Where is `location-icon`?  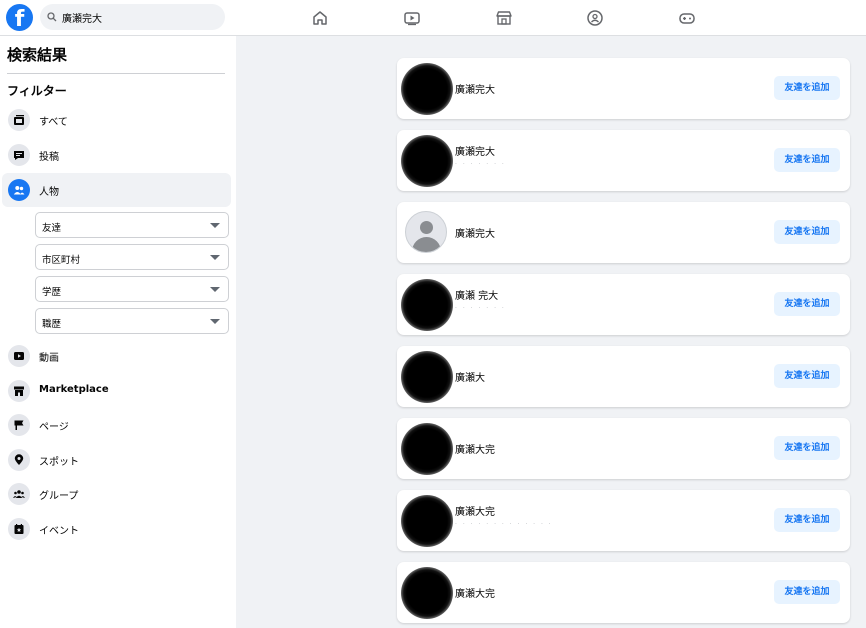 location-icon is located at coordinates (19, 460).